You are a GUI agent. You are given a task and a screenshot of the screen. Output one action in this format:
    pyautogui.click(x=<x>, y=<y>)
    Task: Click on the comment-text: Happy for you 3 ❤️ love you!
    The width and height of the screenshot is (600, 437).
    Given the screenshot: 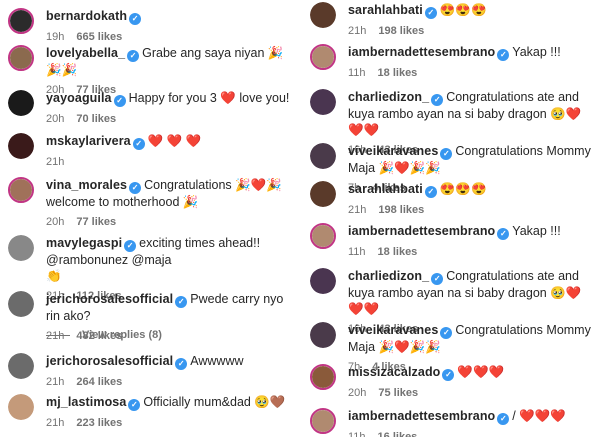 What is the action you would take?
    pyautogui.click(x=209, y=98)
    